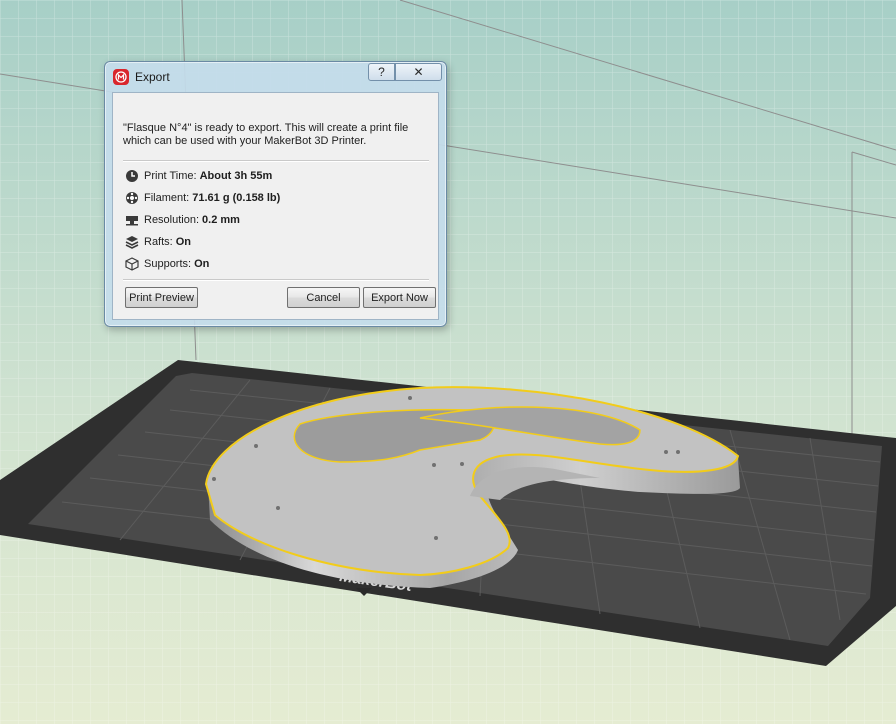 This screenshot has width=896, height=724. What do you see at coordinates (152, 77) in the screenshot?
I see `dialog-title: Export` at bounding box center [152, 77].